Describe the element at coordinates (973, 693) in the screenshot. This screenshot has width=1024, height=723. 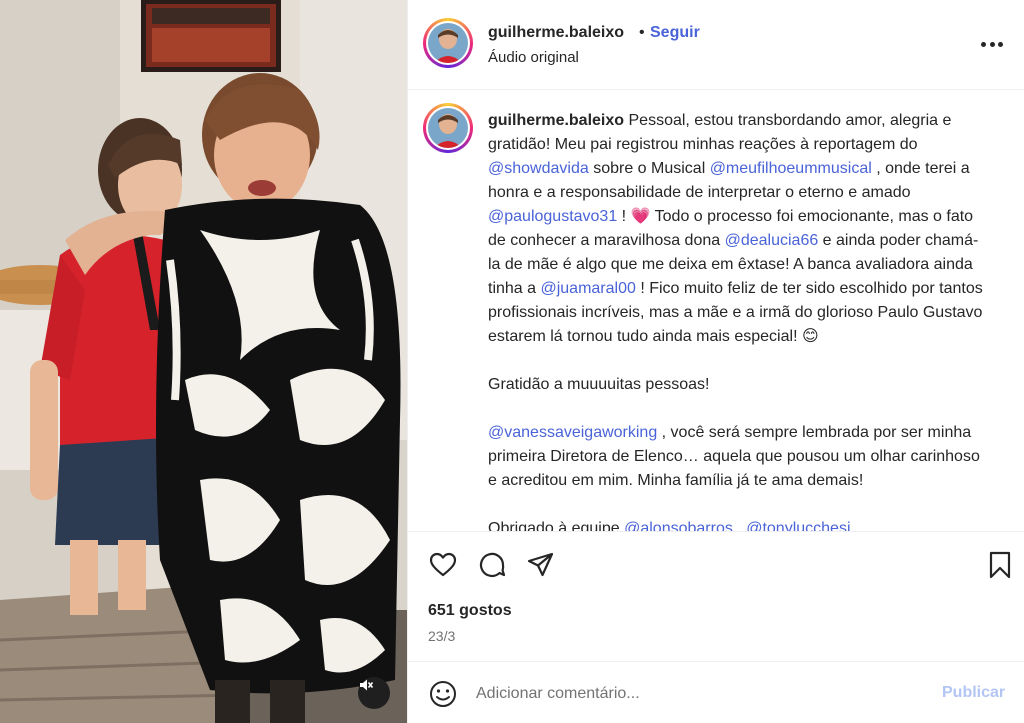
I see `publish-button: Publicar` at that location.